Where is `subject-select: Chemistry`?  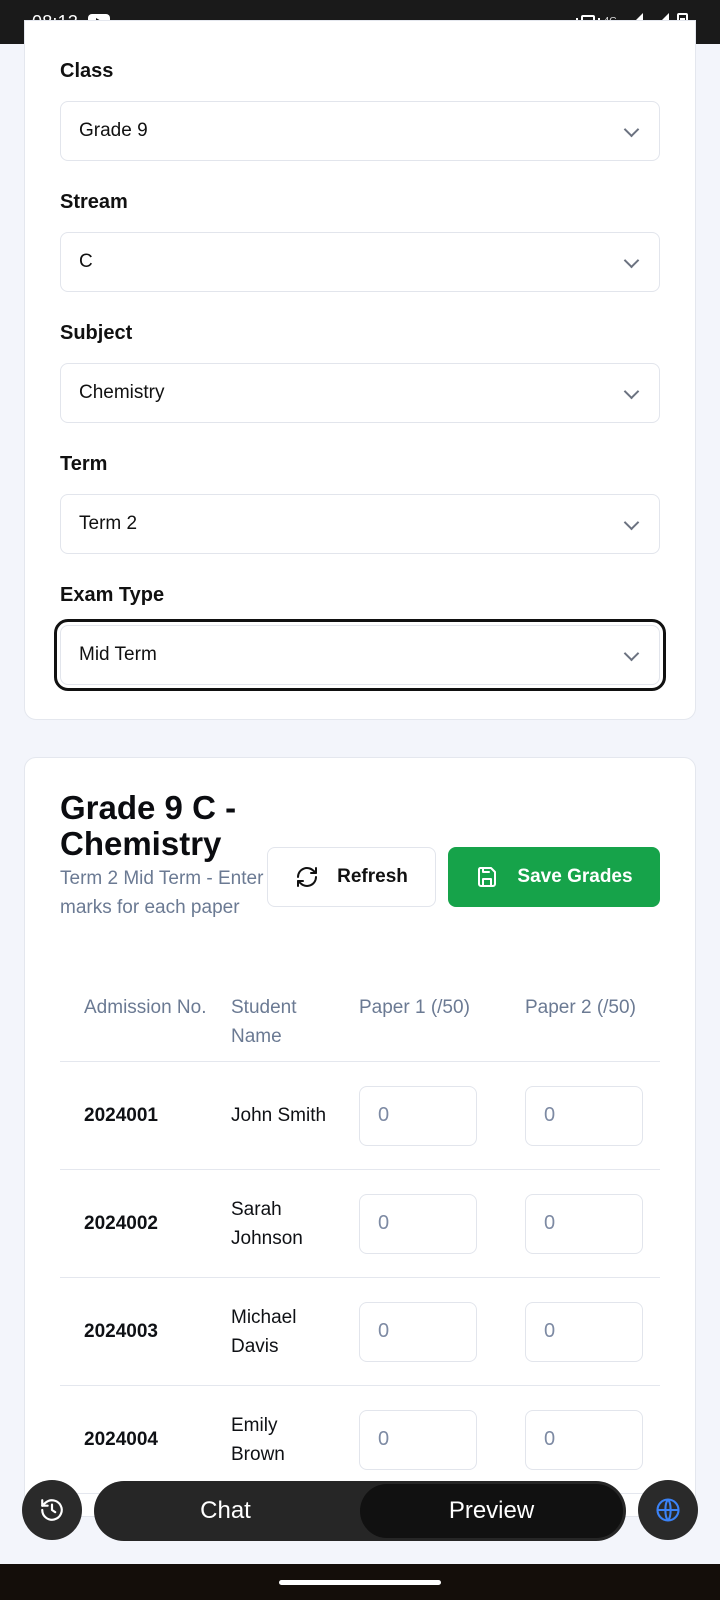 subject-select: Chemistry is located at coordinates (360, 393).